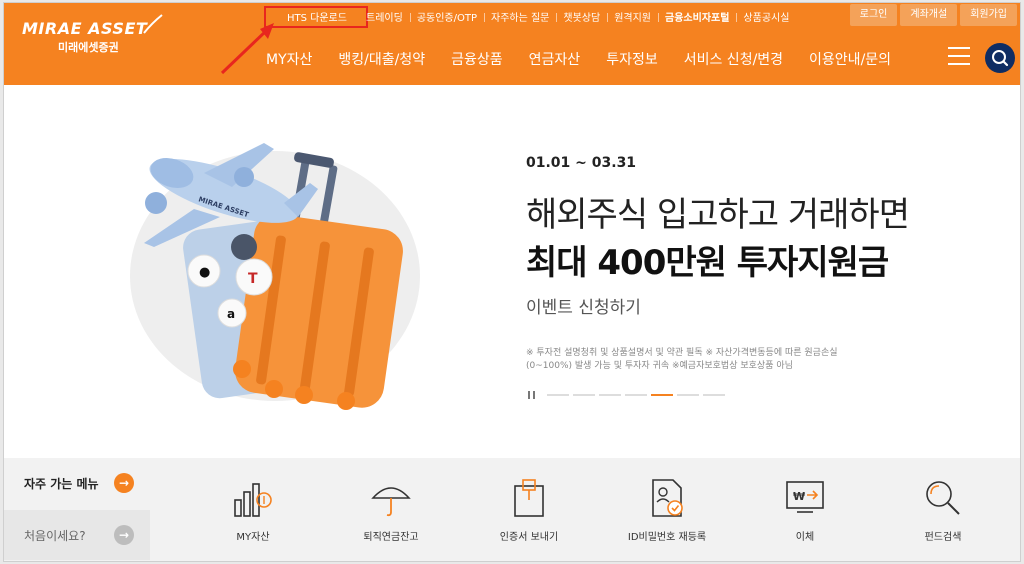 This screenshot has height=564, width=1024. I want to click on logo: MIRAE ASSET 미래에셋증권, so click(92, 34).